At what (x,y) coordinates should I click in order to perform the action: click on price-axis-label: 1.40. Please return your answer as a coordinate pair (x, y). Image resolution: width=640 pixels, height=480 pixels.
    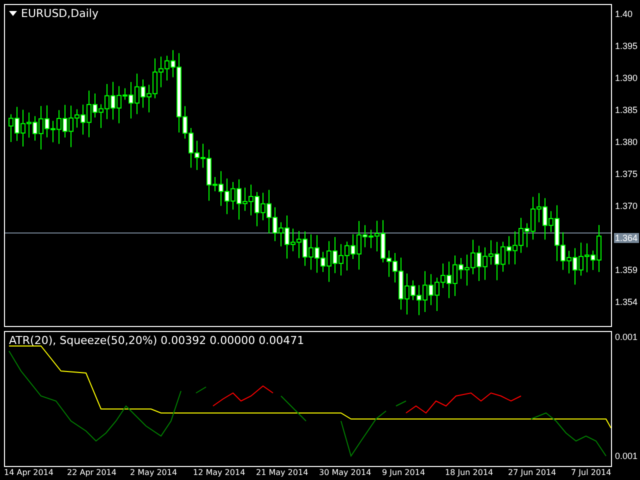
    Looking at the image, I should click on (624, 14).